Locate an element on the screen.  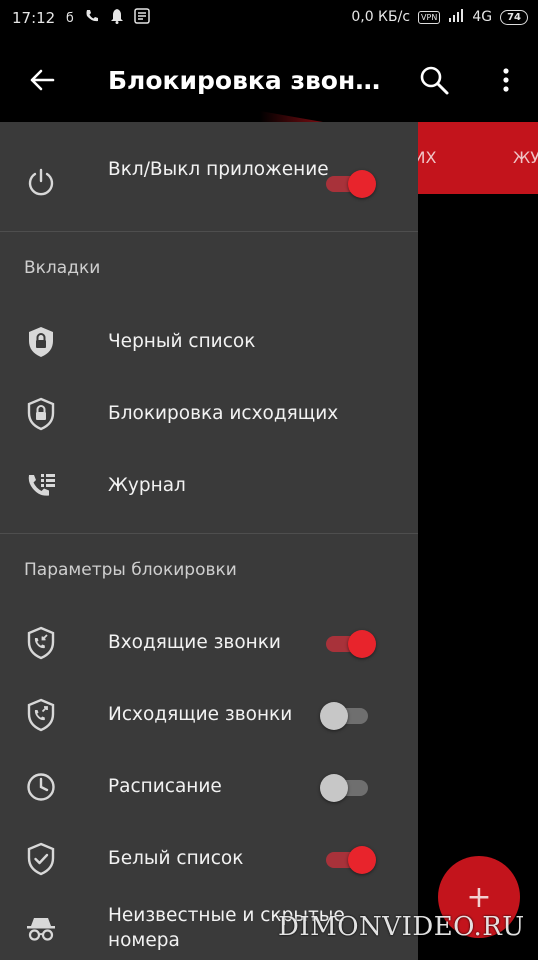
more-options-button is located at coordinates (506, 80).